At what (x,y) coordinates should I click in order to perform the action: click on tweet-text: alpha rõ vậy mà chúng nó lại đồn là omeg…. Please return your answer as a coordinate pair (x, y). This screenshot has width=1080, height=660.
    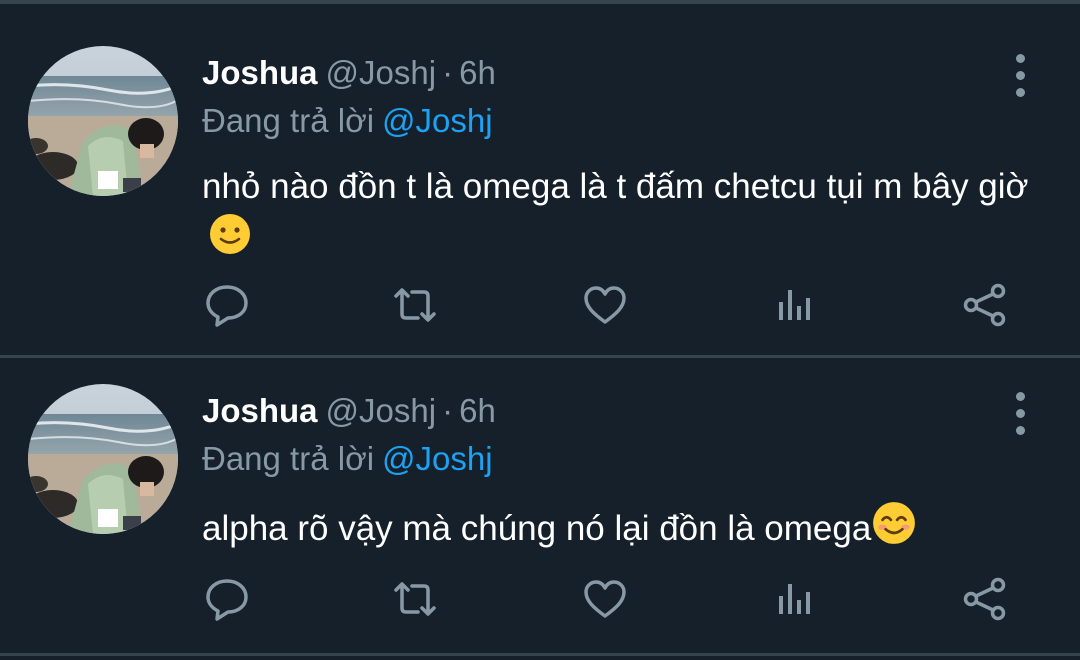
    Looking at the image, I should click on (622, 530).